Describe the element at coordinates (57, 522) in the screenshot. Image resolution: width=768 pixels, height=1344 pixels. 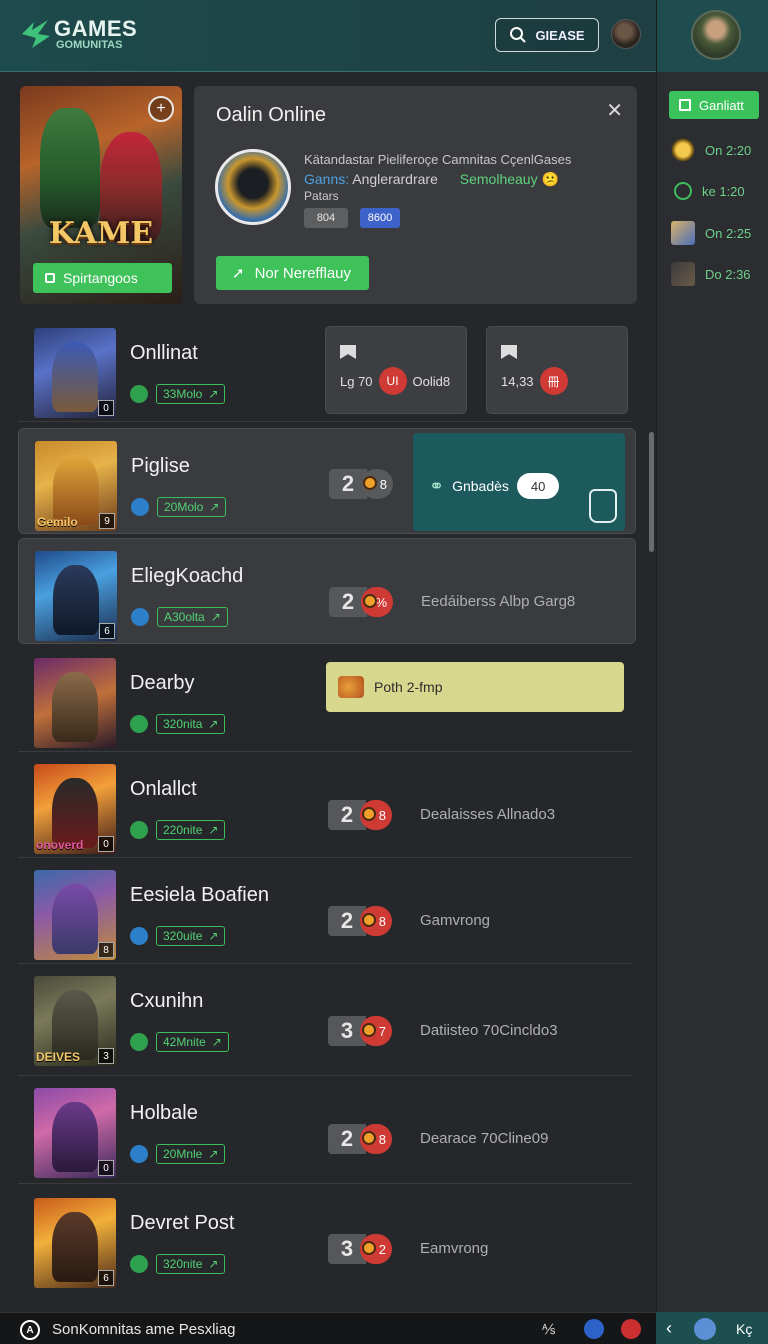
I see `thumb-caption: Gemilo` at that location.